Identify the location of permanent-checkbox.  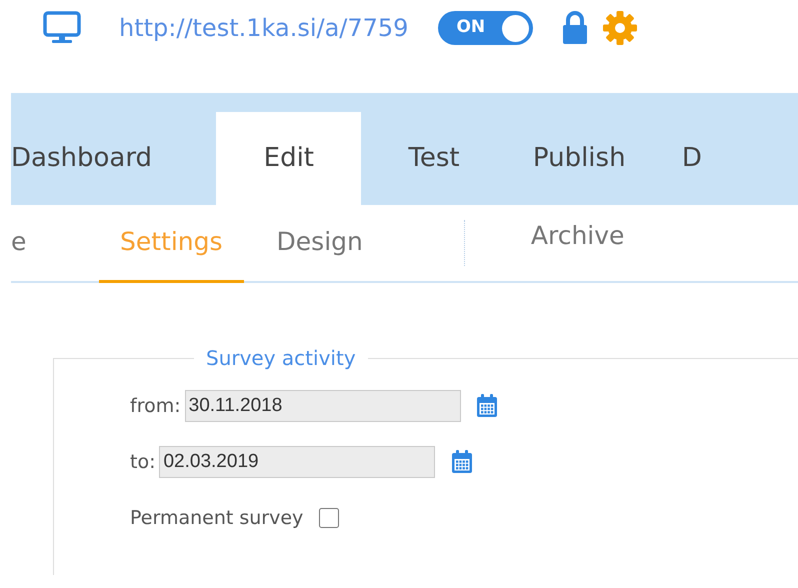
(329, 518).